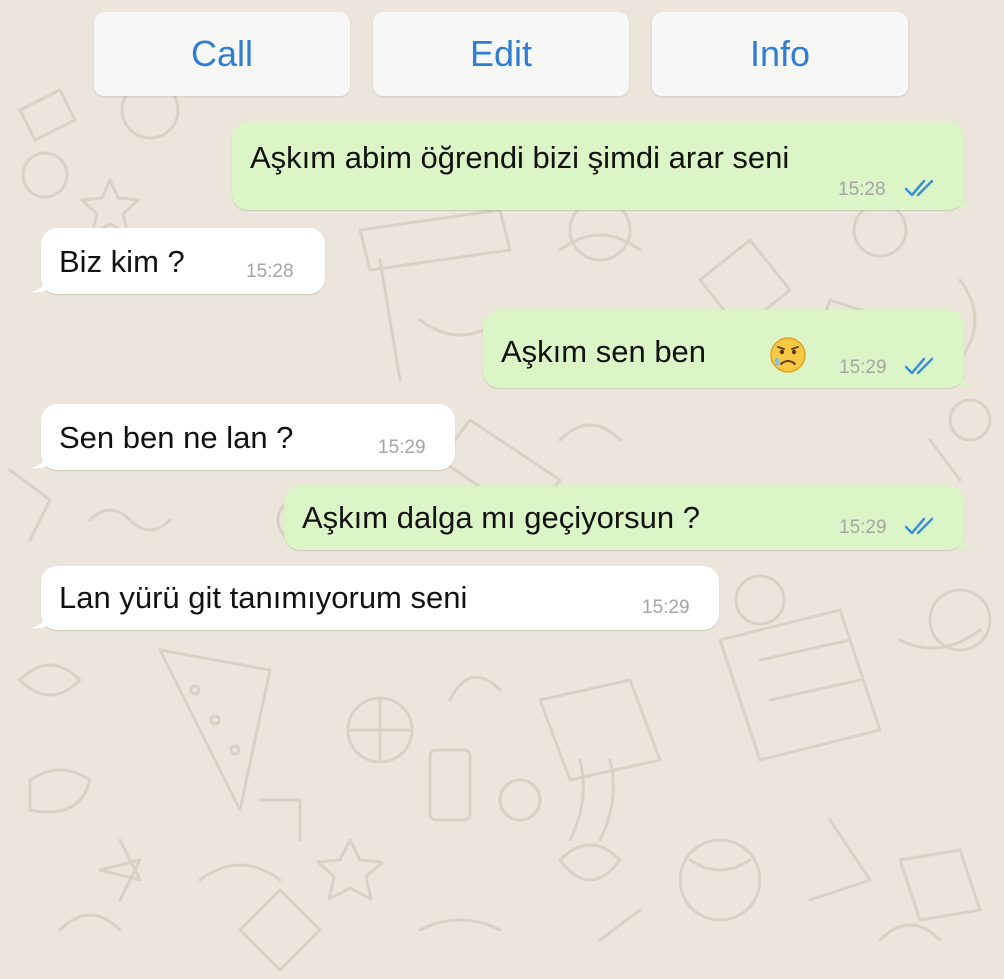  I want to click on message-bubble-incoming: Biz kim ? 15:28, so click(178, 261).